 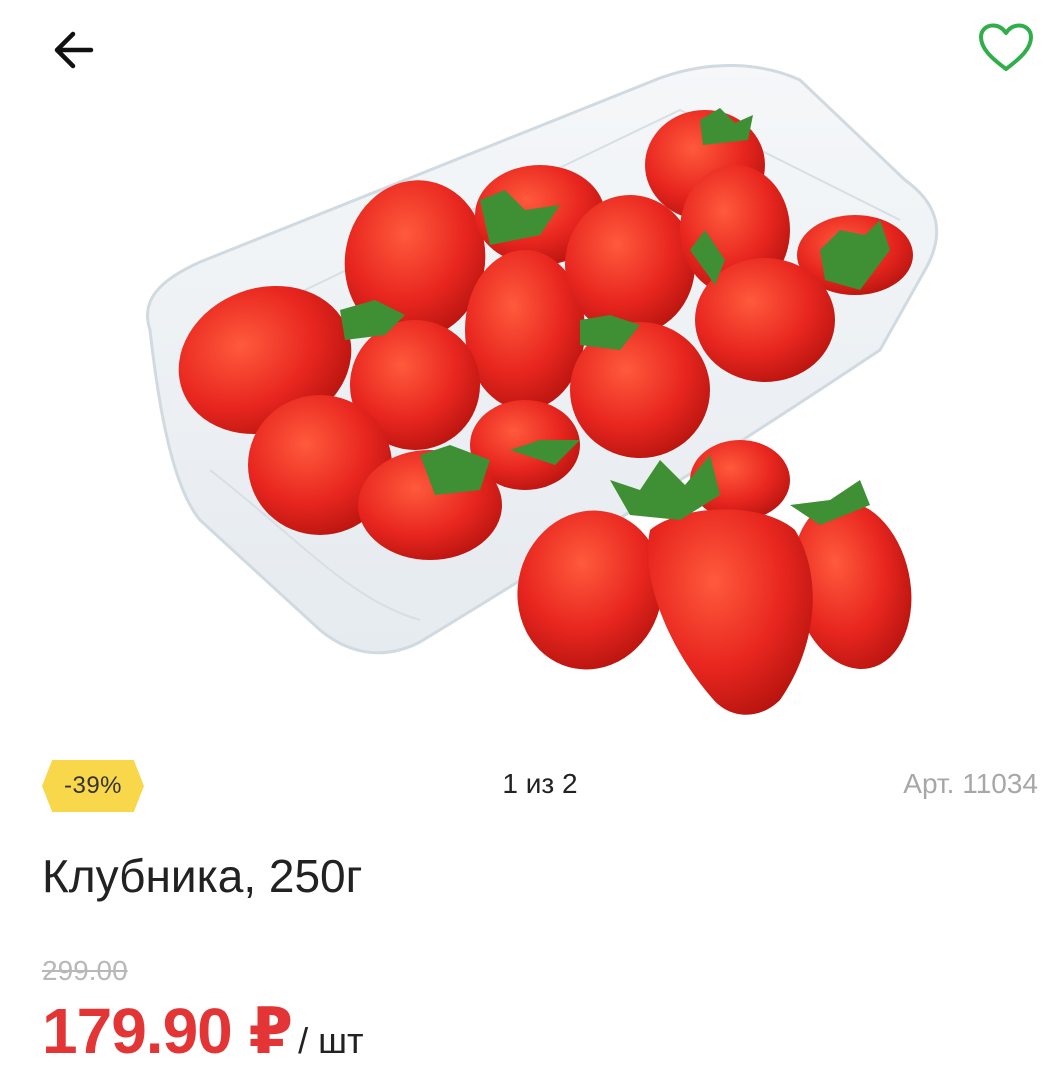 What do you see at coordinates (970, 783) in the screenshot?
I see `article-number: Арт. 11034` at bounding box center [970, 783].